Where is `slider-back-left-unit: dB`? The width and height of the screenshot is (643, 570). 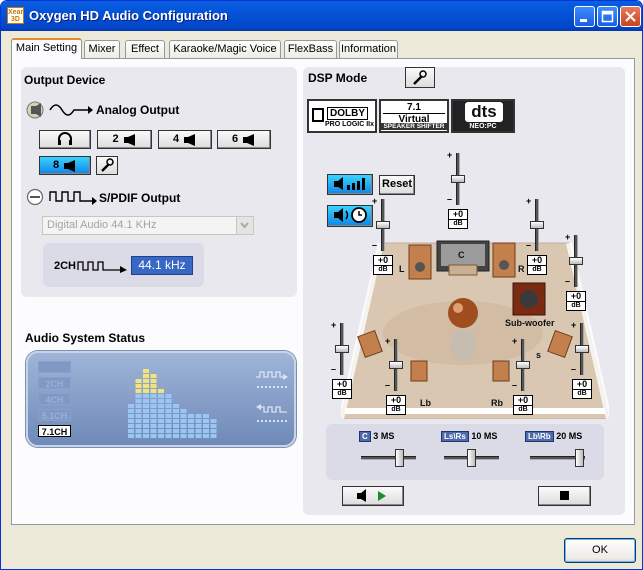
slider-back-left-unit: dB is located at coordinates (396, 410).